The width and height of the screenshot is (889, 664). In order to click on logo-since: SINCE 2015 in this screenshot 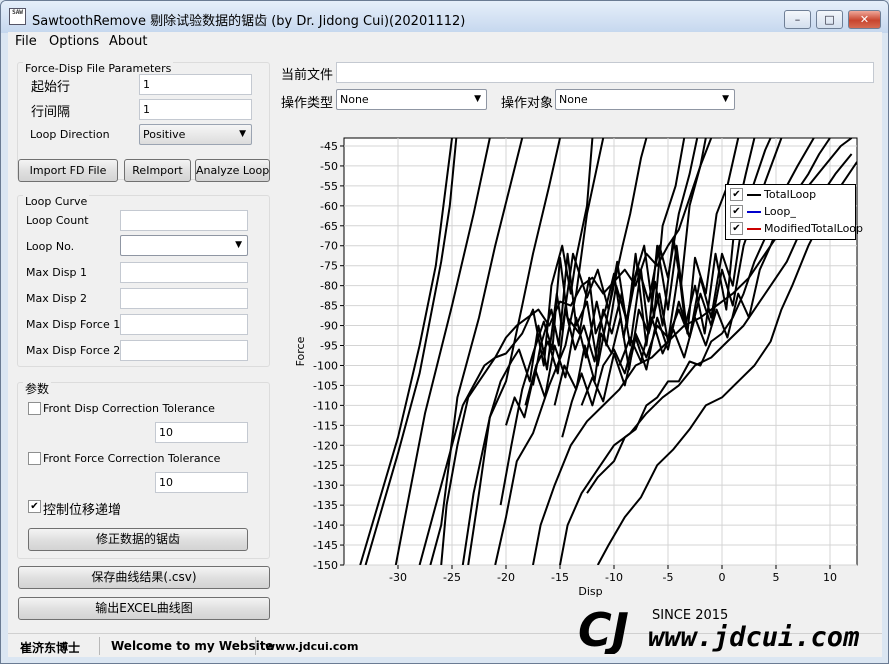, I will do `click(690, 615)`.